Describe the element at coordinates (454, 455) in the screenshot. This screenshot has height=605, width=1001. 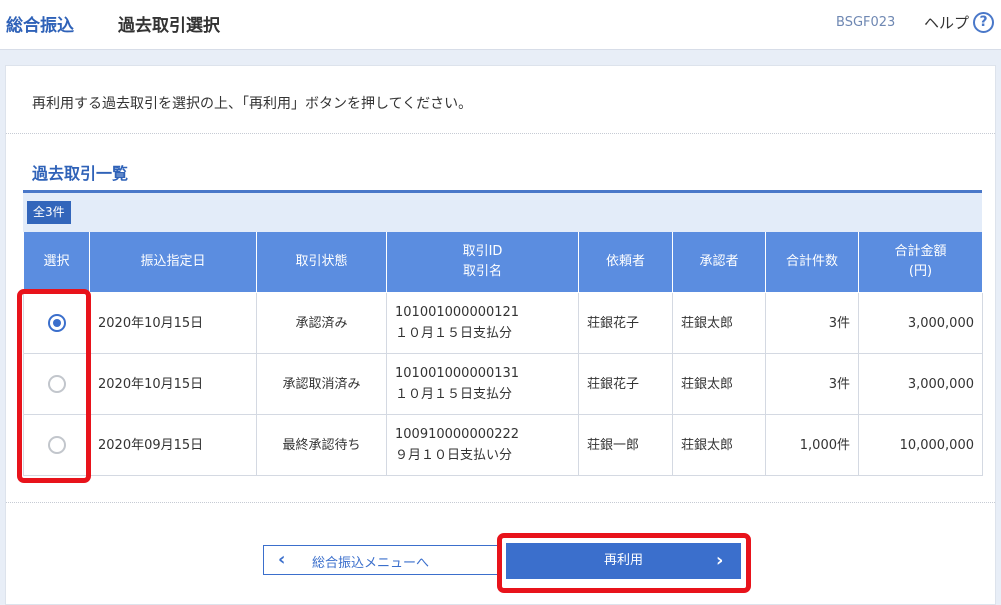
I see `tx-name: ９月１０日支払い分` at that location.